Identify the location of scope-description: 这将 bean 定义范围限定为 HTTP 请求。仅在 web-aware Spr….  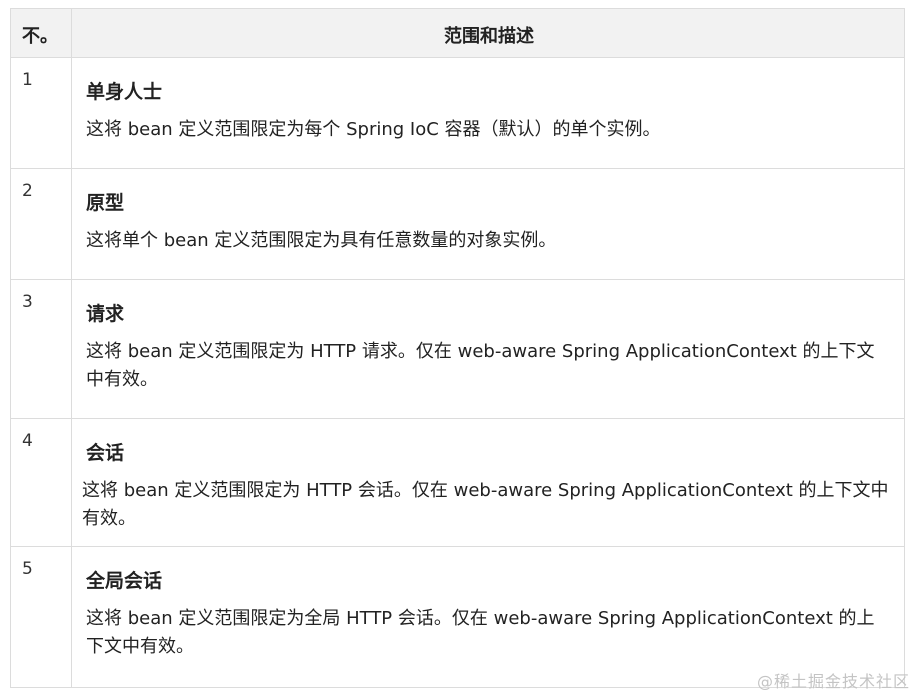
(480, 365).